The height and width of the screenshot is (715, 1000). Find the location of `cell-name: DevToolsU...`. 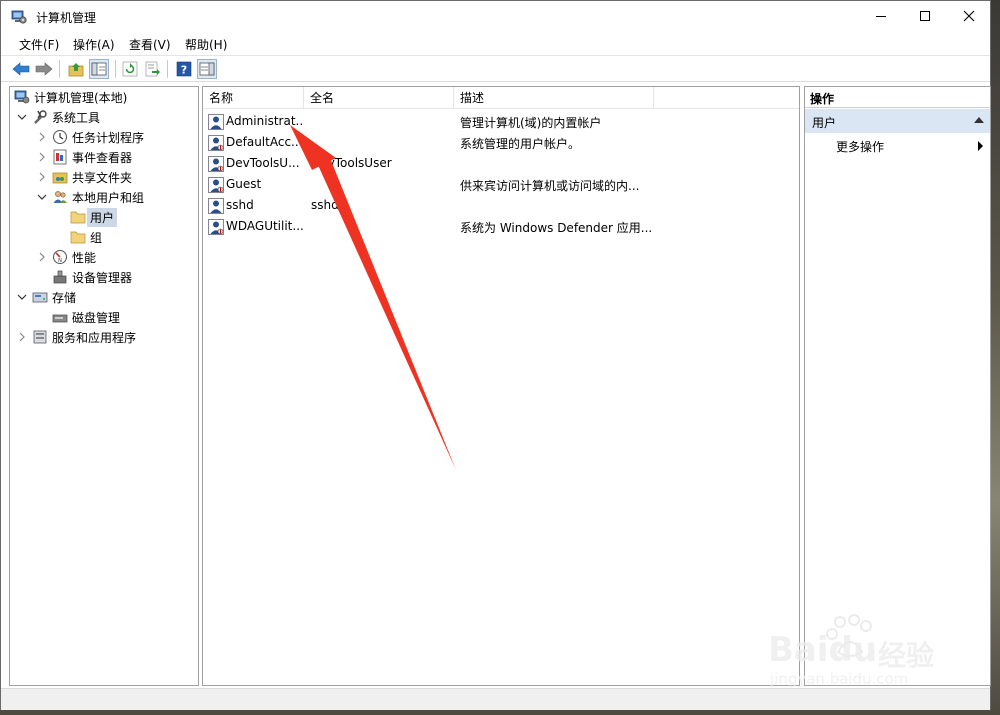

cell-name: DevToolsU... is located at coordinates (263, 163).